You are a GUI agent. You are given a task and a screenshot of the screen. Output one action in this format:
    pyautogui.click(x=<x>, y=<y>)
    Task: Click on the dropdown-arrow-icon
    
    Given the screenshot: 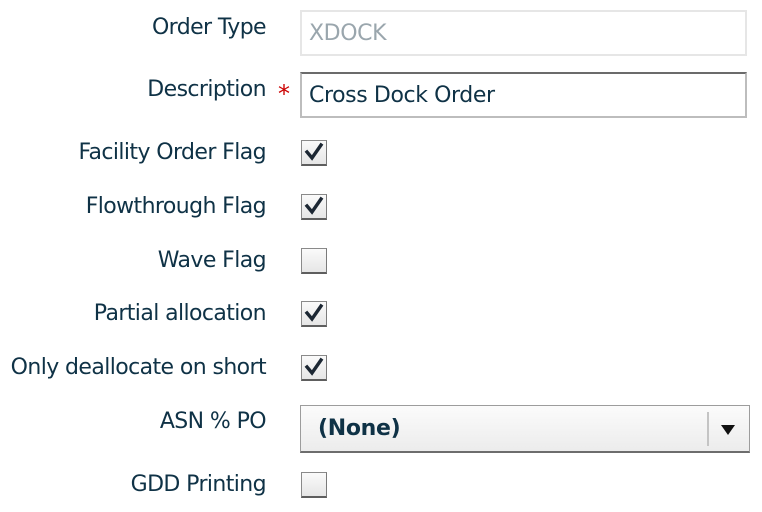 What is the action you would take?
    pyautogui.click(x=728, y=430)
    